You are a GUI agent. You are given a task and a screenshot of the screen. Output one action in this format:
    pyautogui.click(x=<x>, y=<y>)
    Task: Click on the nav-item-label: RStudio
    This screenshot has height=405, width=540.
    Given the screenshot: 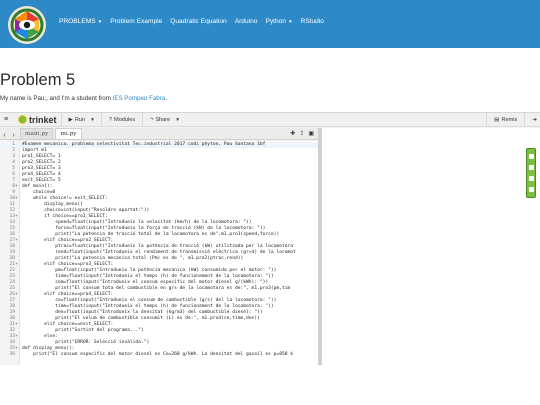 What is the action you would take?
    pyautogui.click(x=312, y=21)
    